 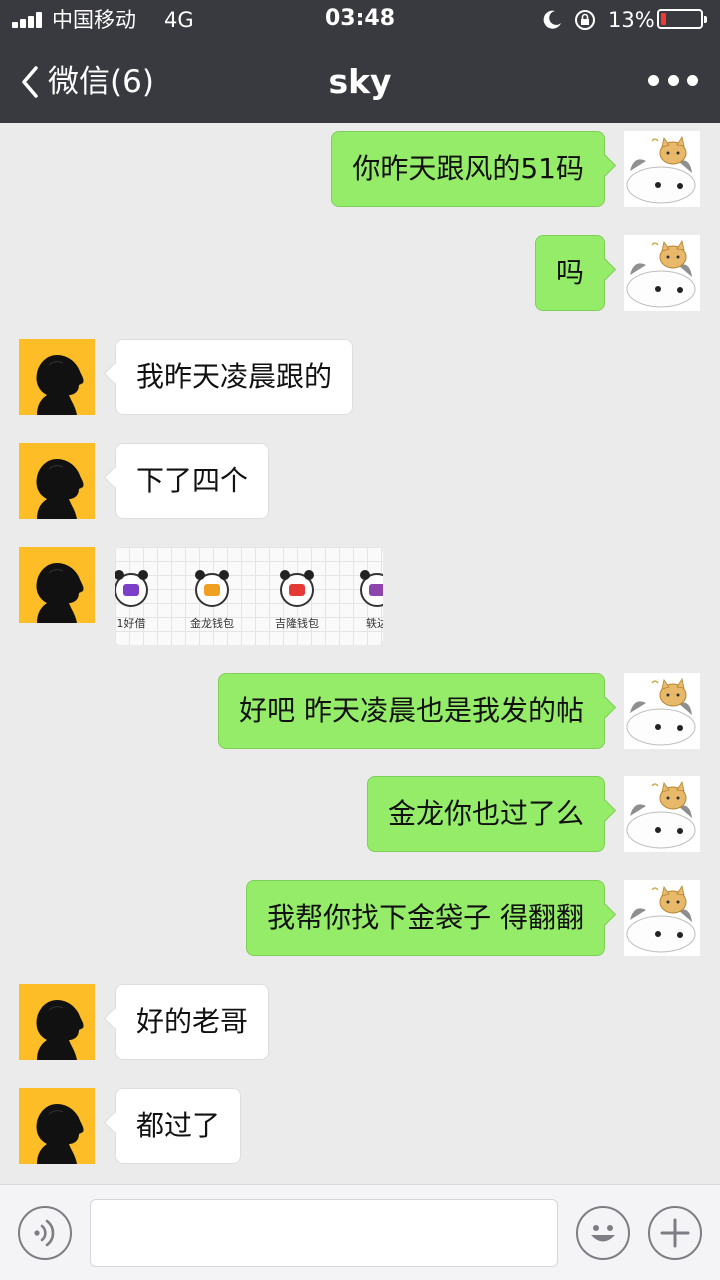 I want to click on app-thumbnail: 吉隆钱包, so click(x=297, y=600).